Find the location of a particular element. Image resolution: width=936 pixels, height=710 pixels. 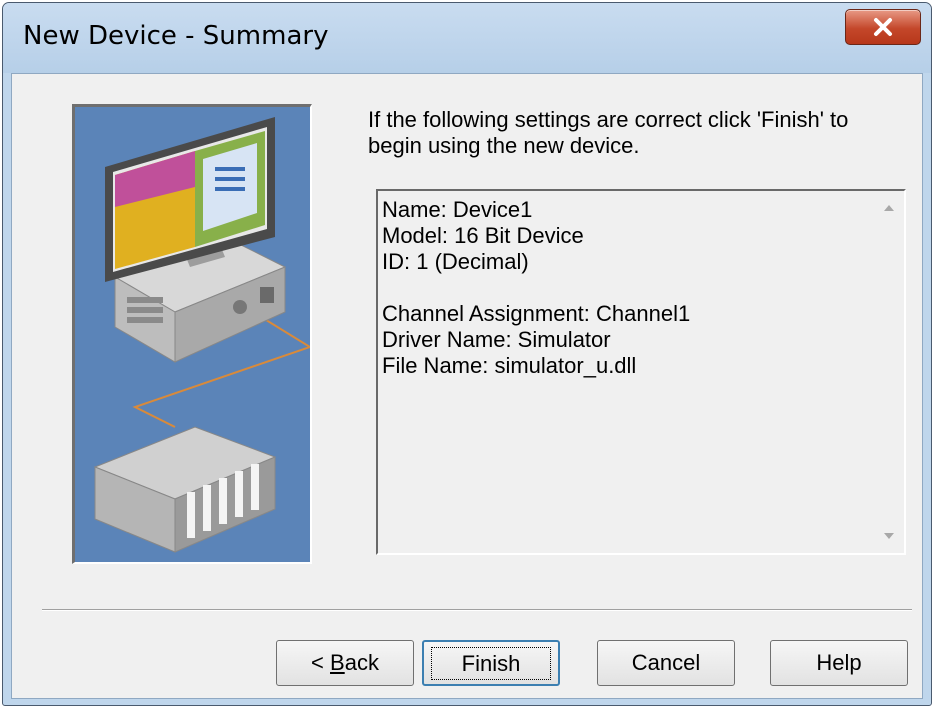

back-button-mnemonic: B is located at coordinates (337, 662).